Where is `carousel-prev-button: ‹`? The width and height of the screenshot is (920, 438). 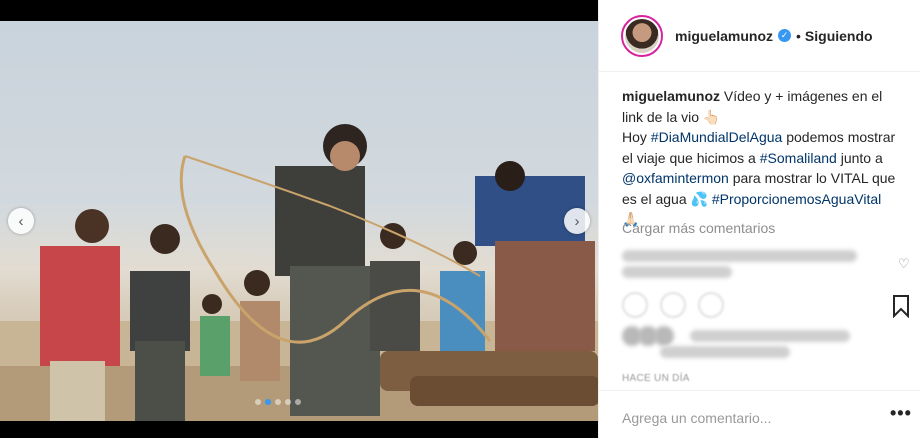
carousel-prev-button: ‹ is located at coordinates (21, 221).